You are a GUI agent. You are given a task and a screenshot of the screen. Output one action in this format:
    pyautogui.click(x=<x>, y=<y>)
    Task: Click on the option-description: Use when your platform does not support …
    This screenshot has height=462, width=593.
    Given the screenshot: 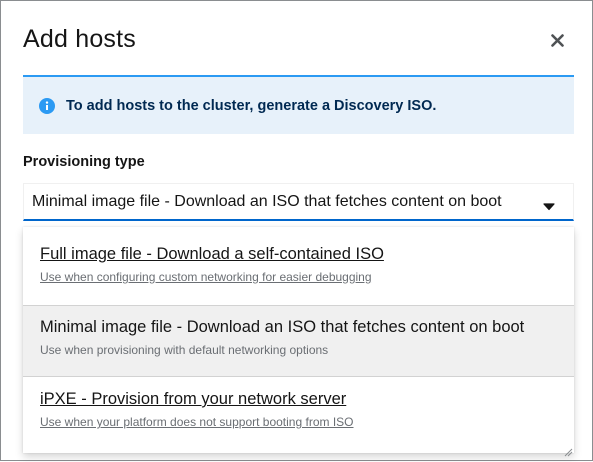 What is the action you would take?
    pyautogui.click(x=197, y=422)
    